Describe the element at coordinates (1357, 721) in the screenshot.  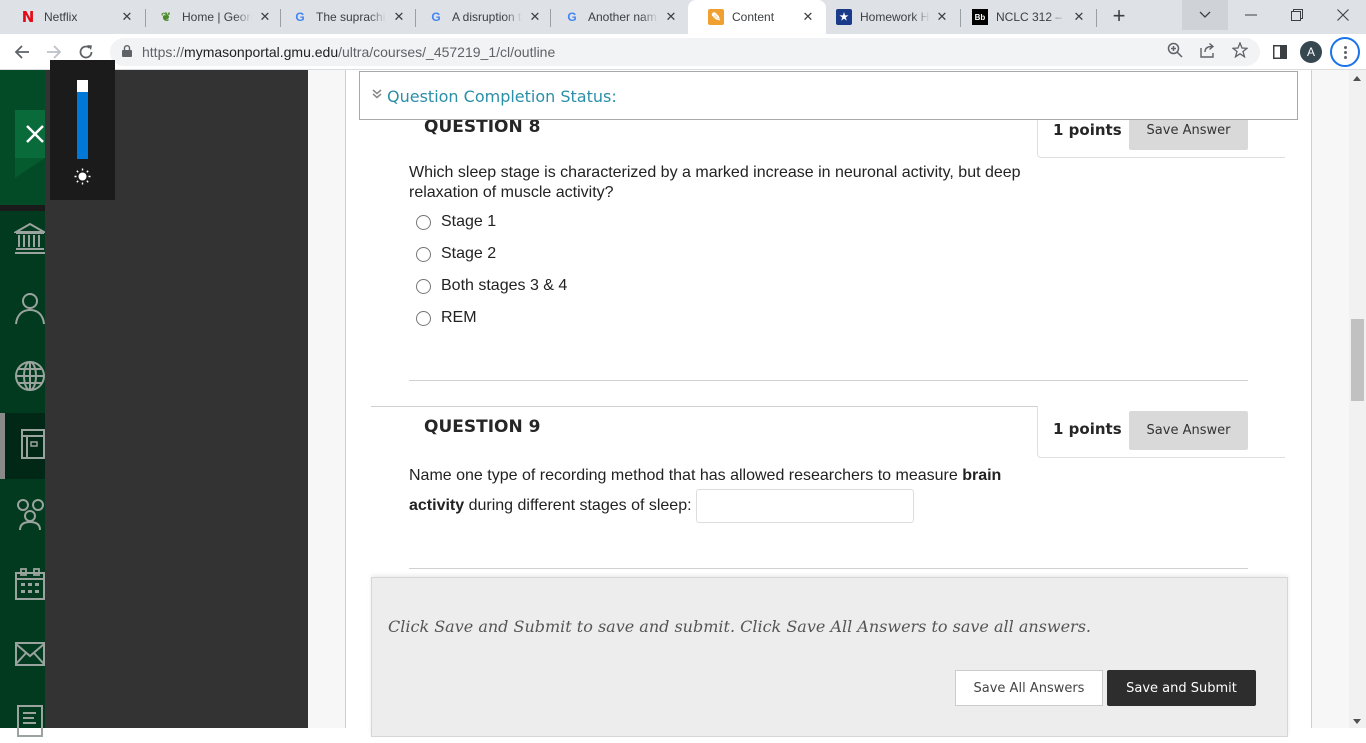
I see `scroll-down-arrow` at that location.